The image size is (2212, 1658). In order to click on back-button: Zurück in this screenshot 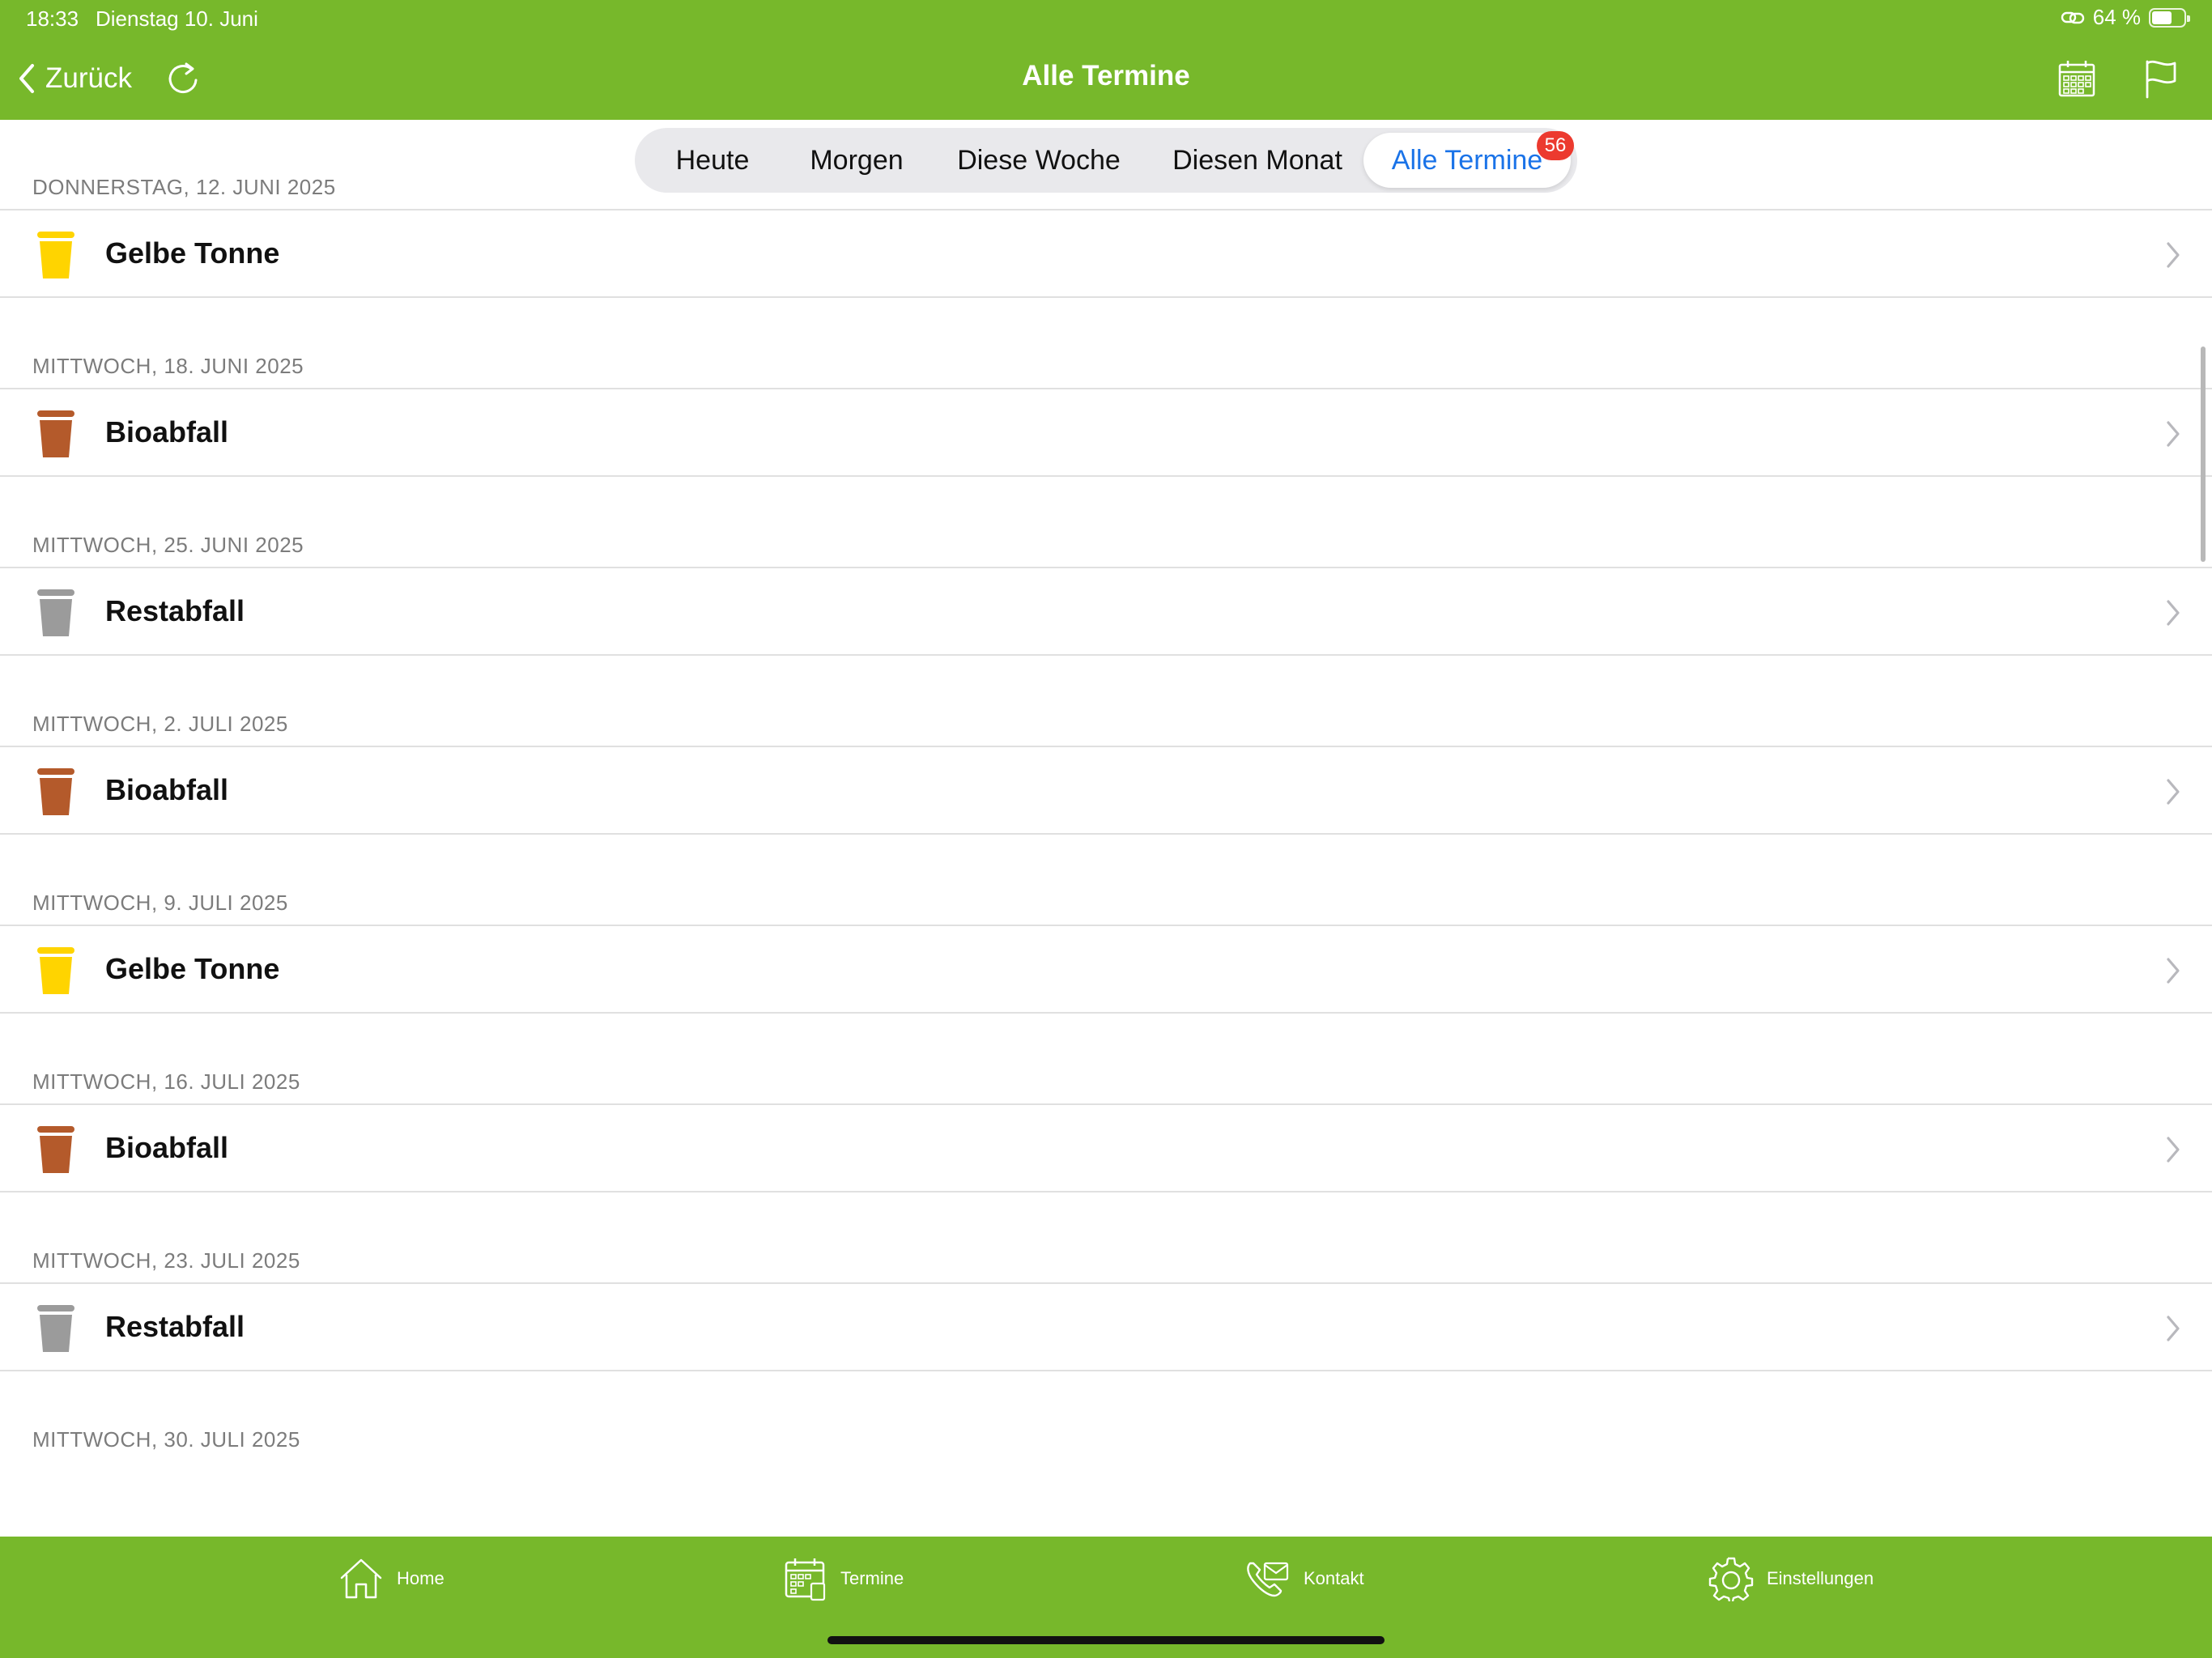, I will do `click(75, 78)`.